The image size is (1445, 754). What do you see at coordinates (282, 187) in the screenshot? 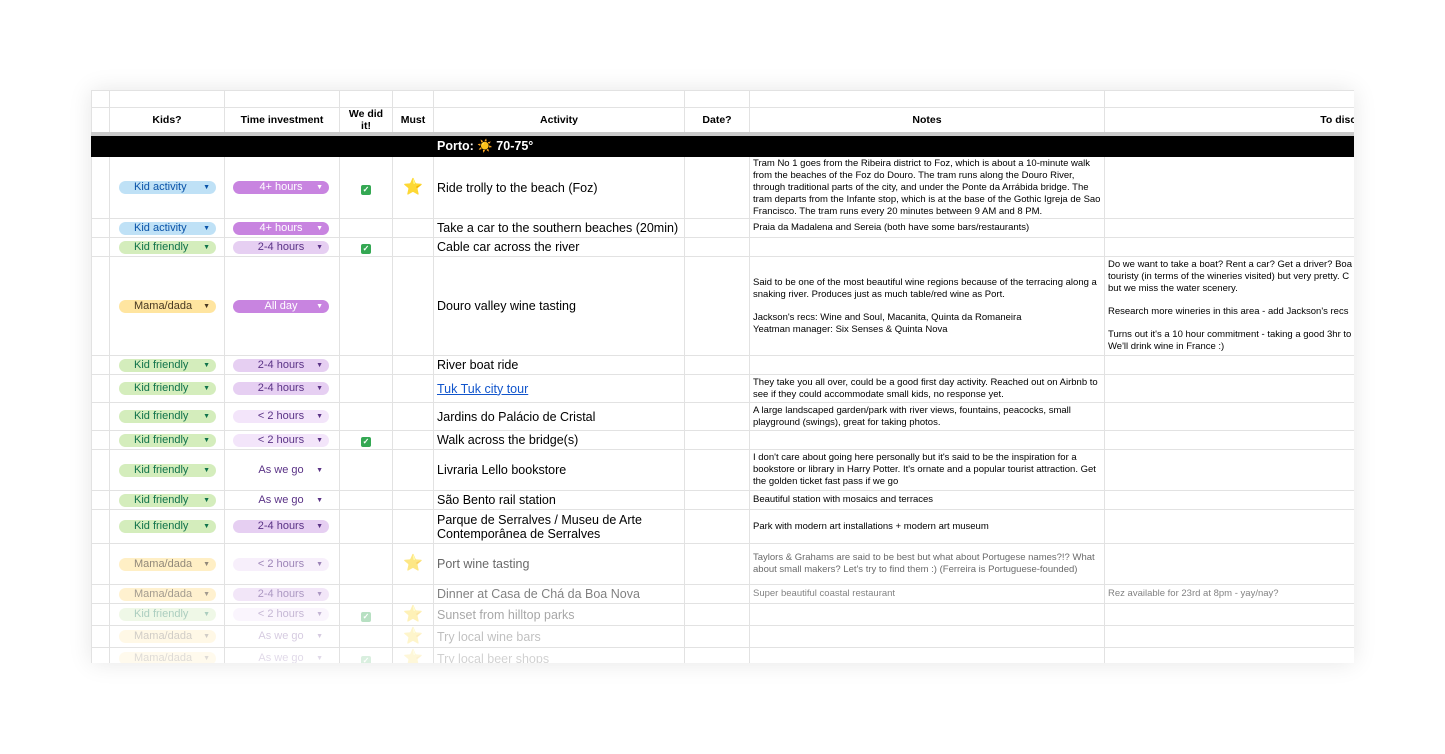
I see `time-cell: 4+ hours ▼` at bounding box center [282, 187].